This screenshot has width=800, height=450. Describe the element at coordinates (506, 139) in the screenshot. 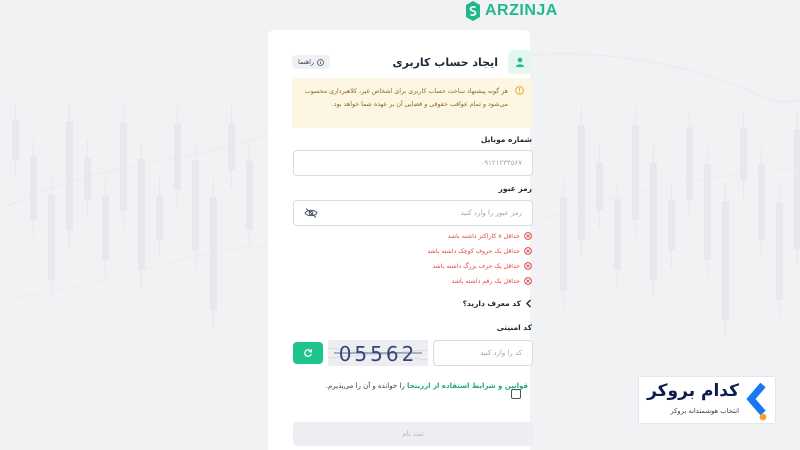

I see `mobile-label: شماره موبایل` at that location.